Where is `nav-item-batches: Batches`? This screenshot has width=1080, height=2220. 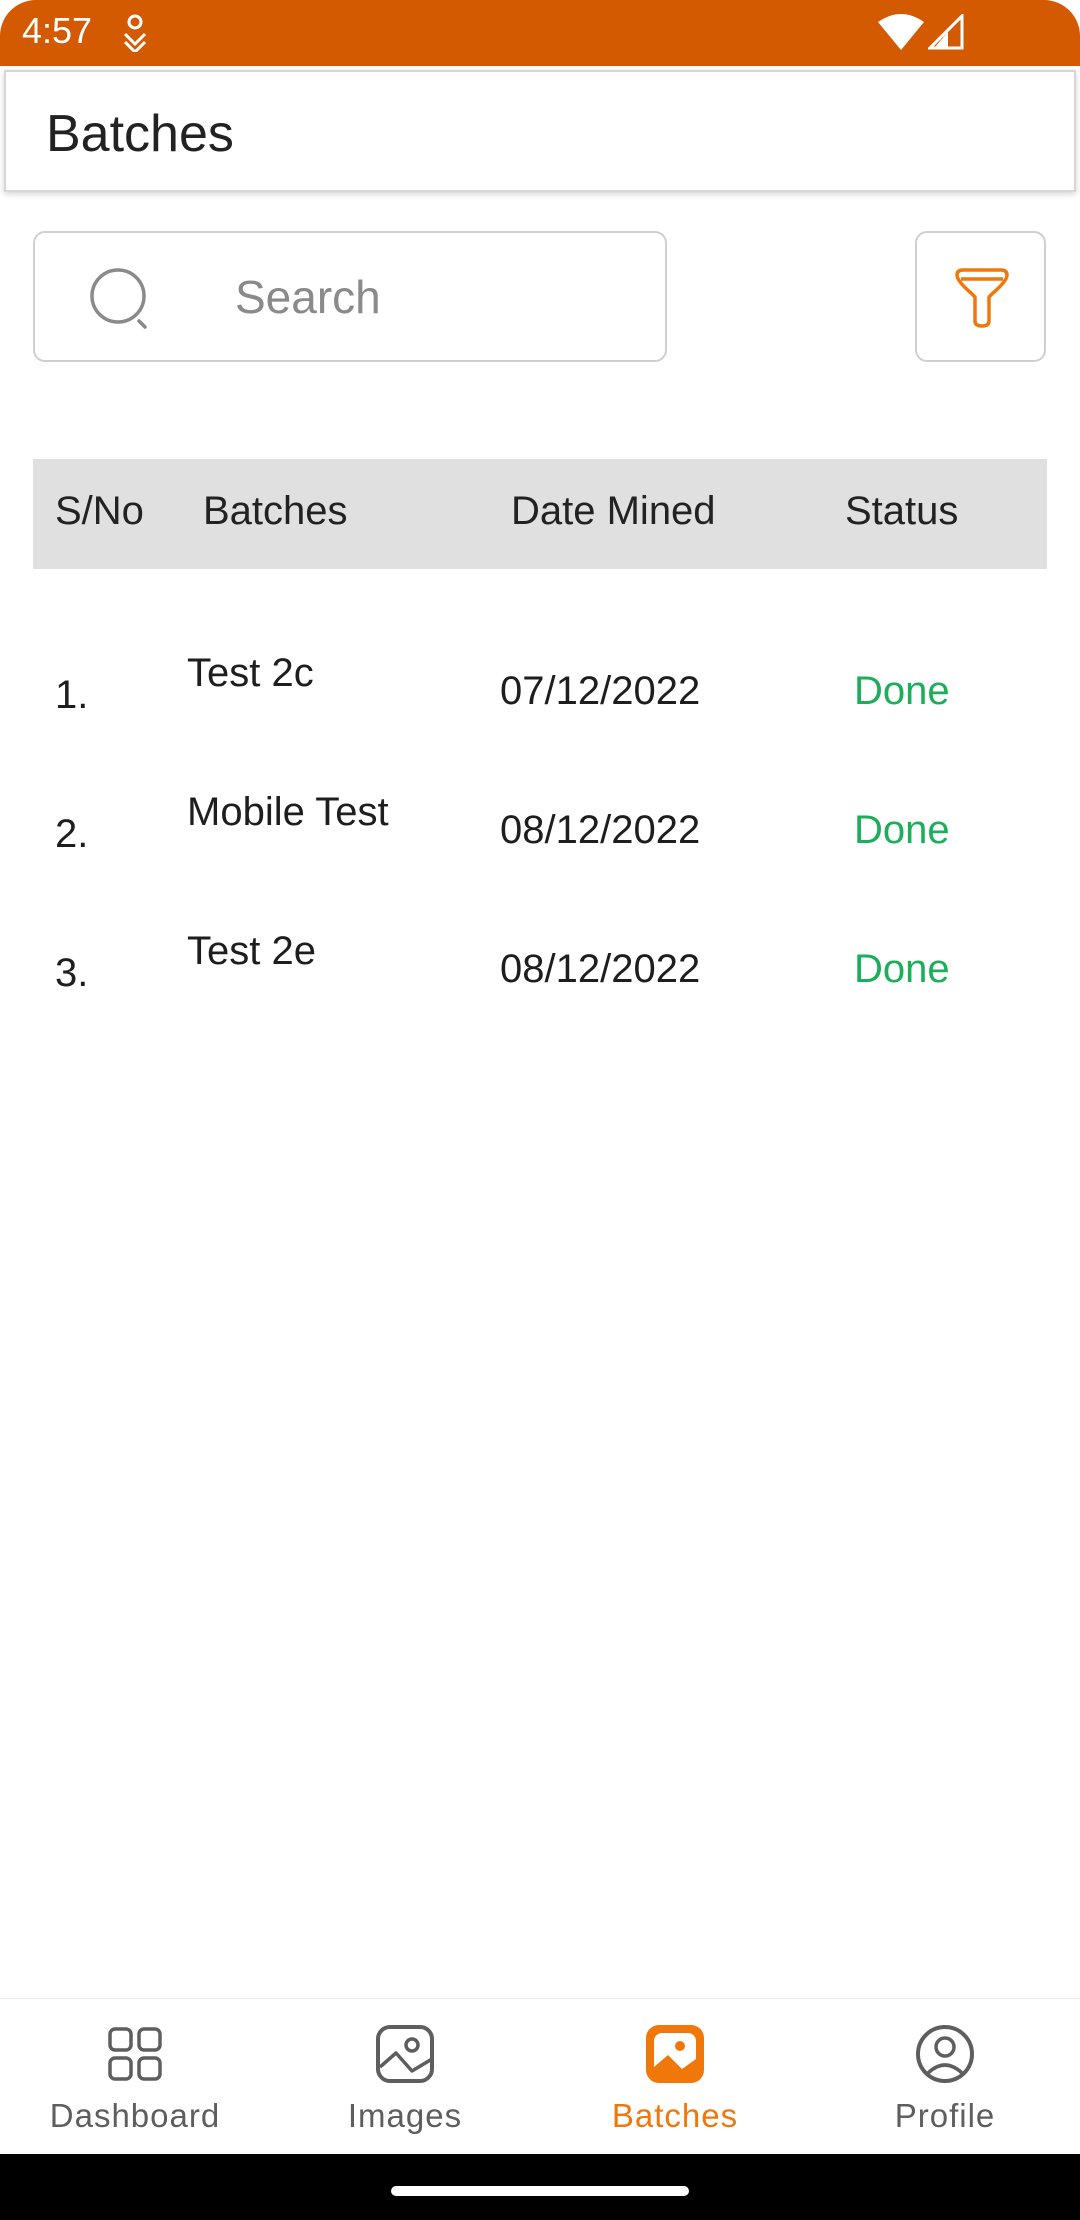
nav-item-batches: Batches is located at coordinates (675, 2077).